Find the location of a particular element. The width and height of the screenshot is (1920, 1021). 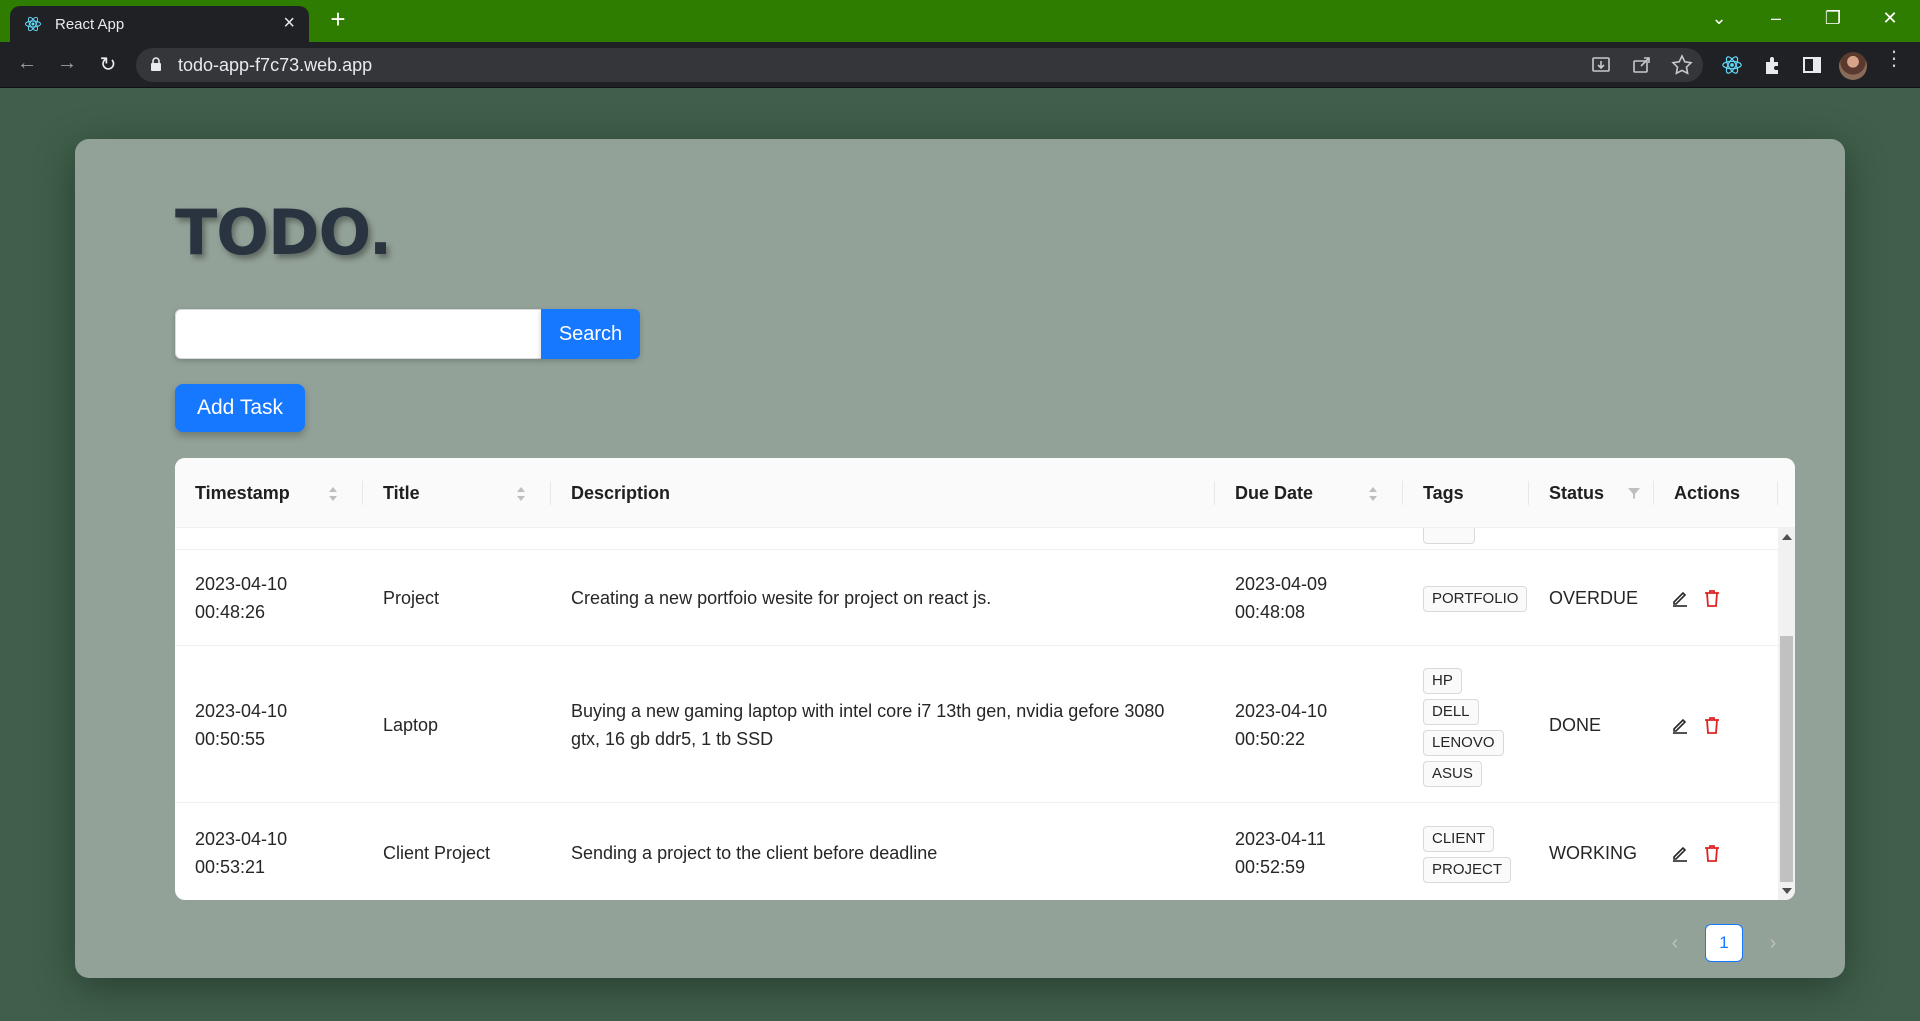

lock-icon is located at coordinates (156, 64).